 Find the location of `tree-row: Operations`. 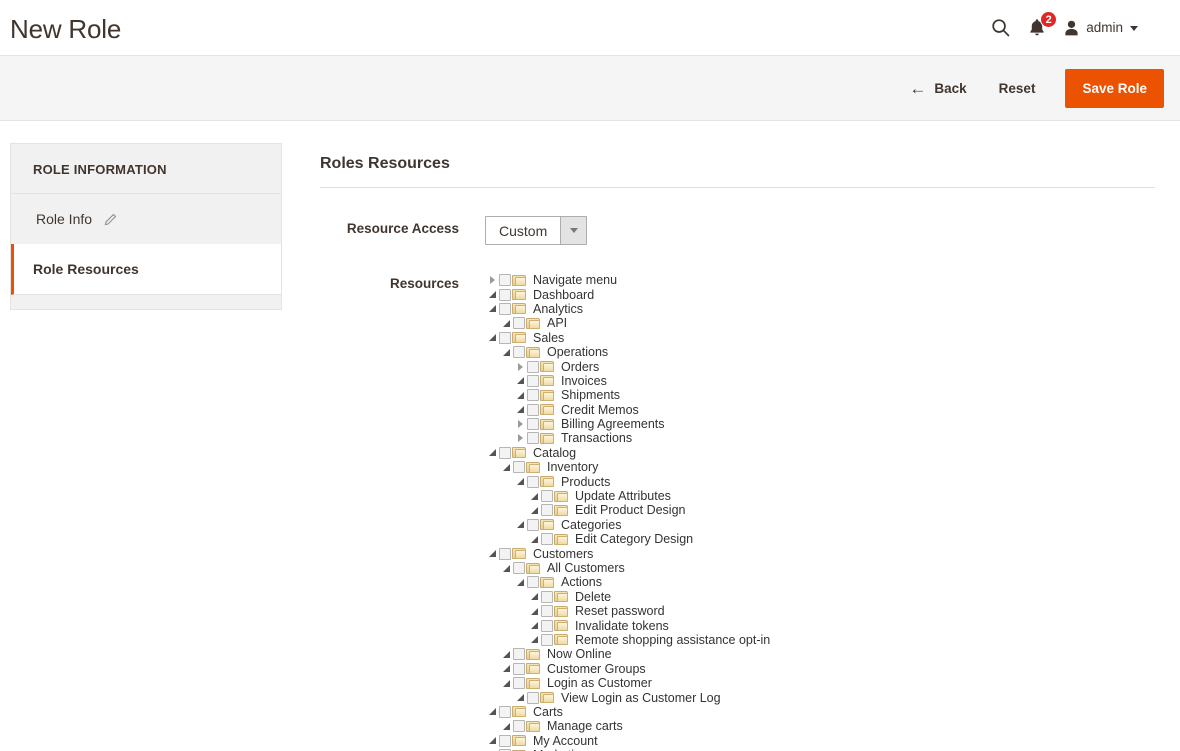

tree-row: Operations is located at coordinates (820, 352).